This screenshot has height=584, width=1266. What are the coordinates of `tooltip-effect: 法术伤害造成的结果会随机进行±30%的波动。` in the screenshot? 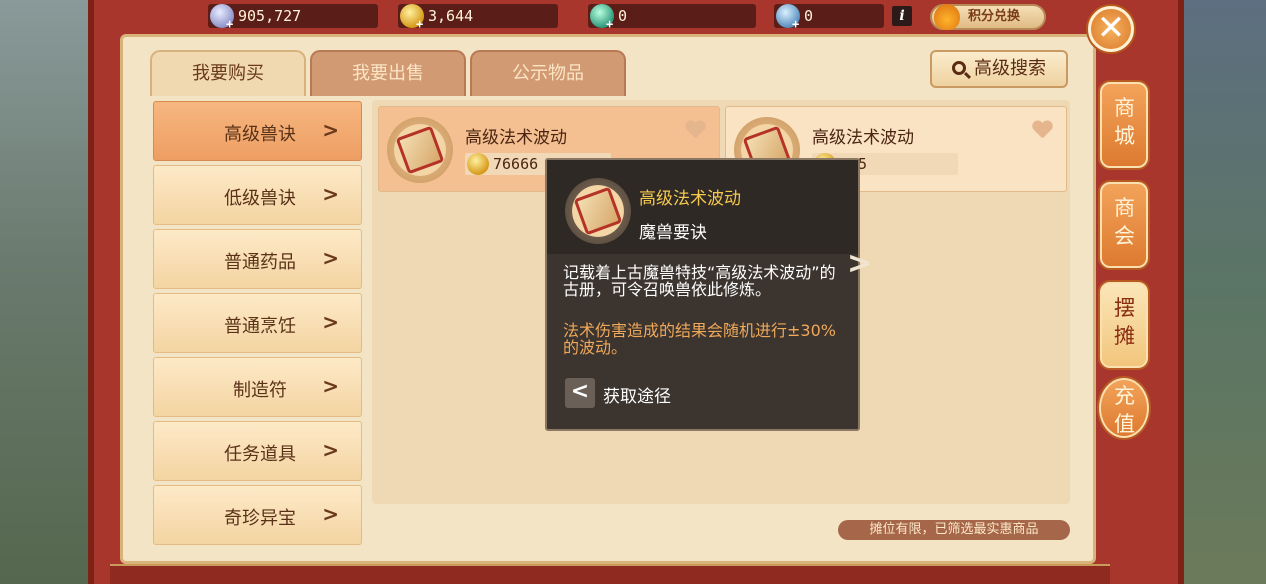 It's located at (699, 339).